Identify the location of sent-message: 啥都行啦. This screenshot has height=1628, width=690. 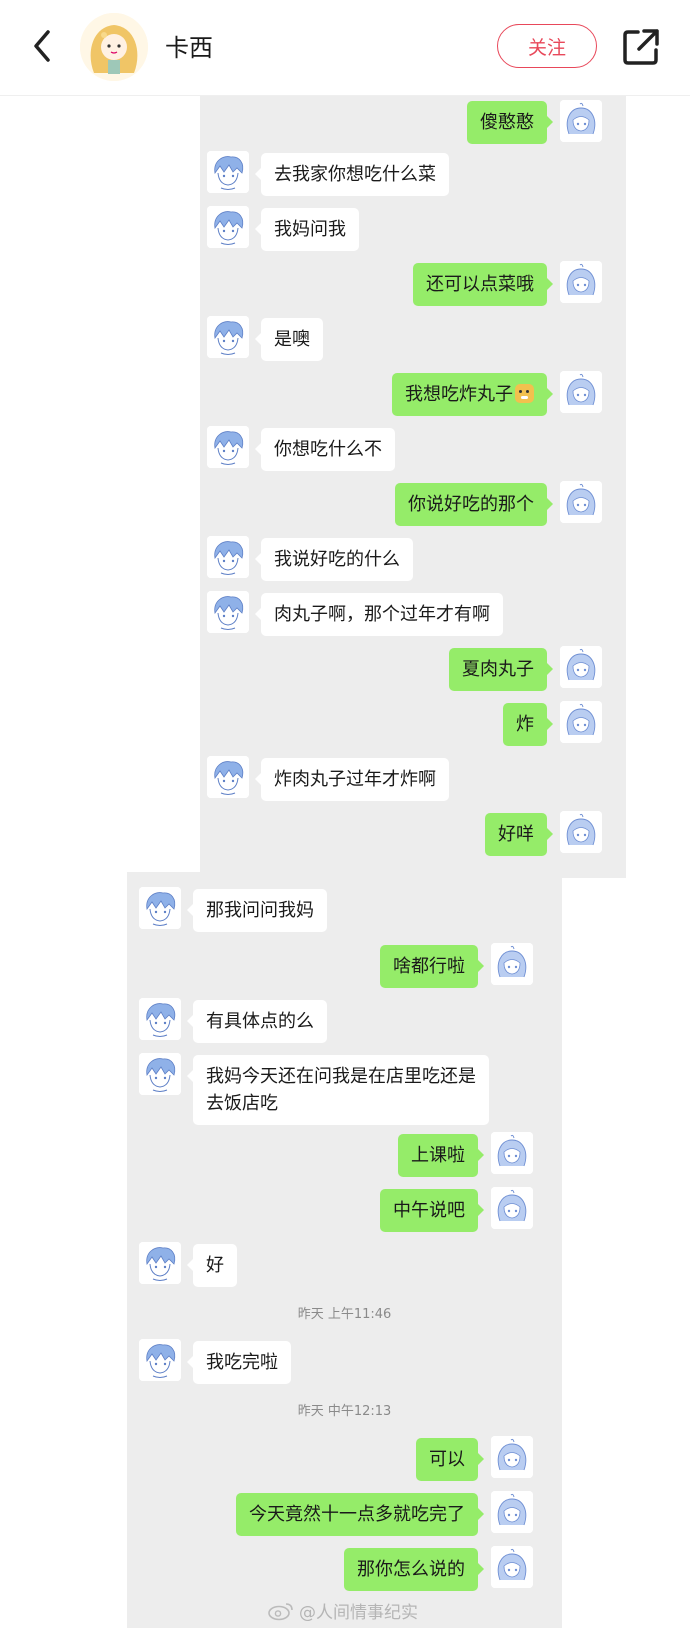
(432, 966).